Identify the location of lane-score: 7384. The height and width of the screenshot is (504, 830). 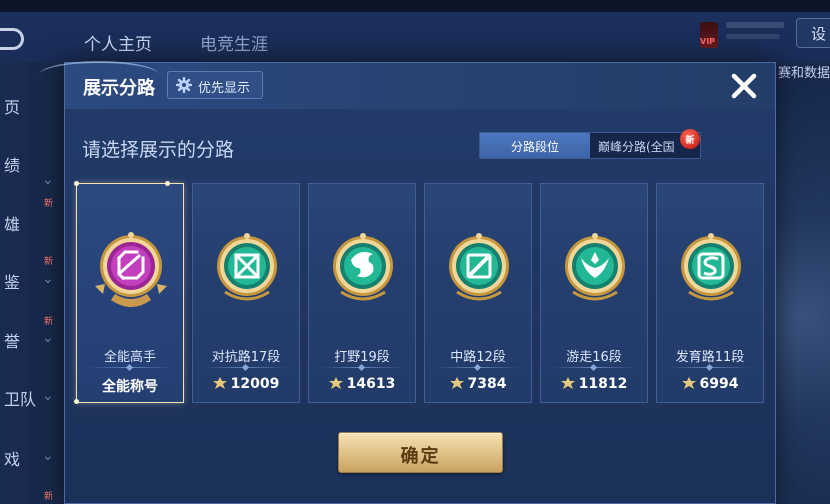
(478, 384).